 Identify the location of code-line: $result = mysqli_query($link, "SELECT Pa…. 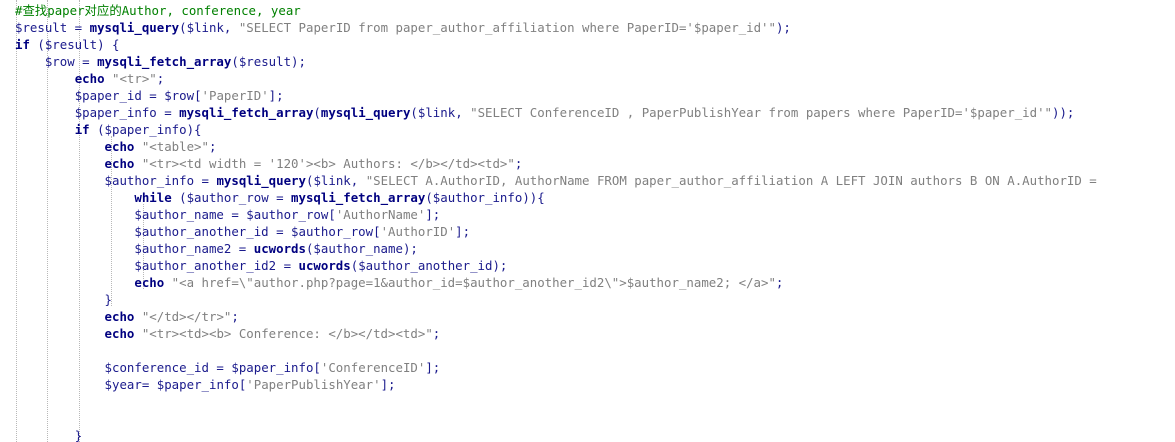
(559, 27).